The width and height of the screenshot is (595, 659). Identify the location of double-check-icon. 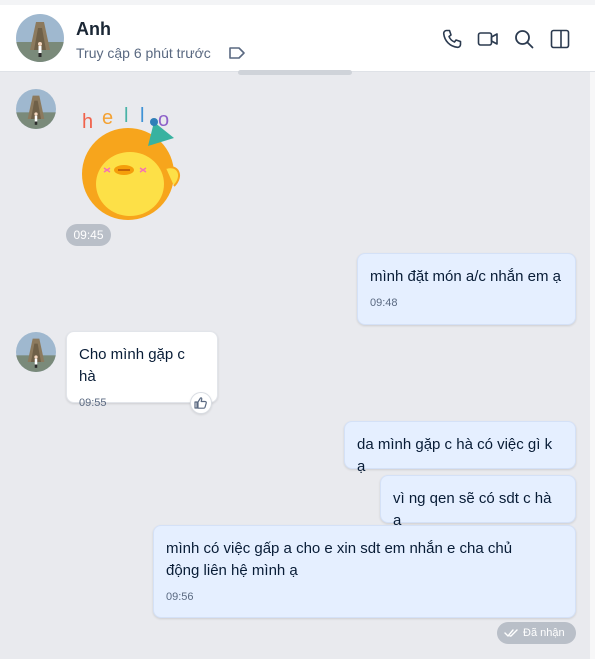
(511, 633).